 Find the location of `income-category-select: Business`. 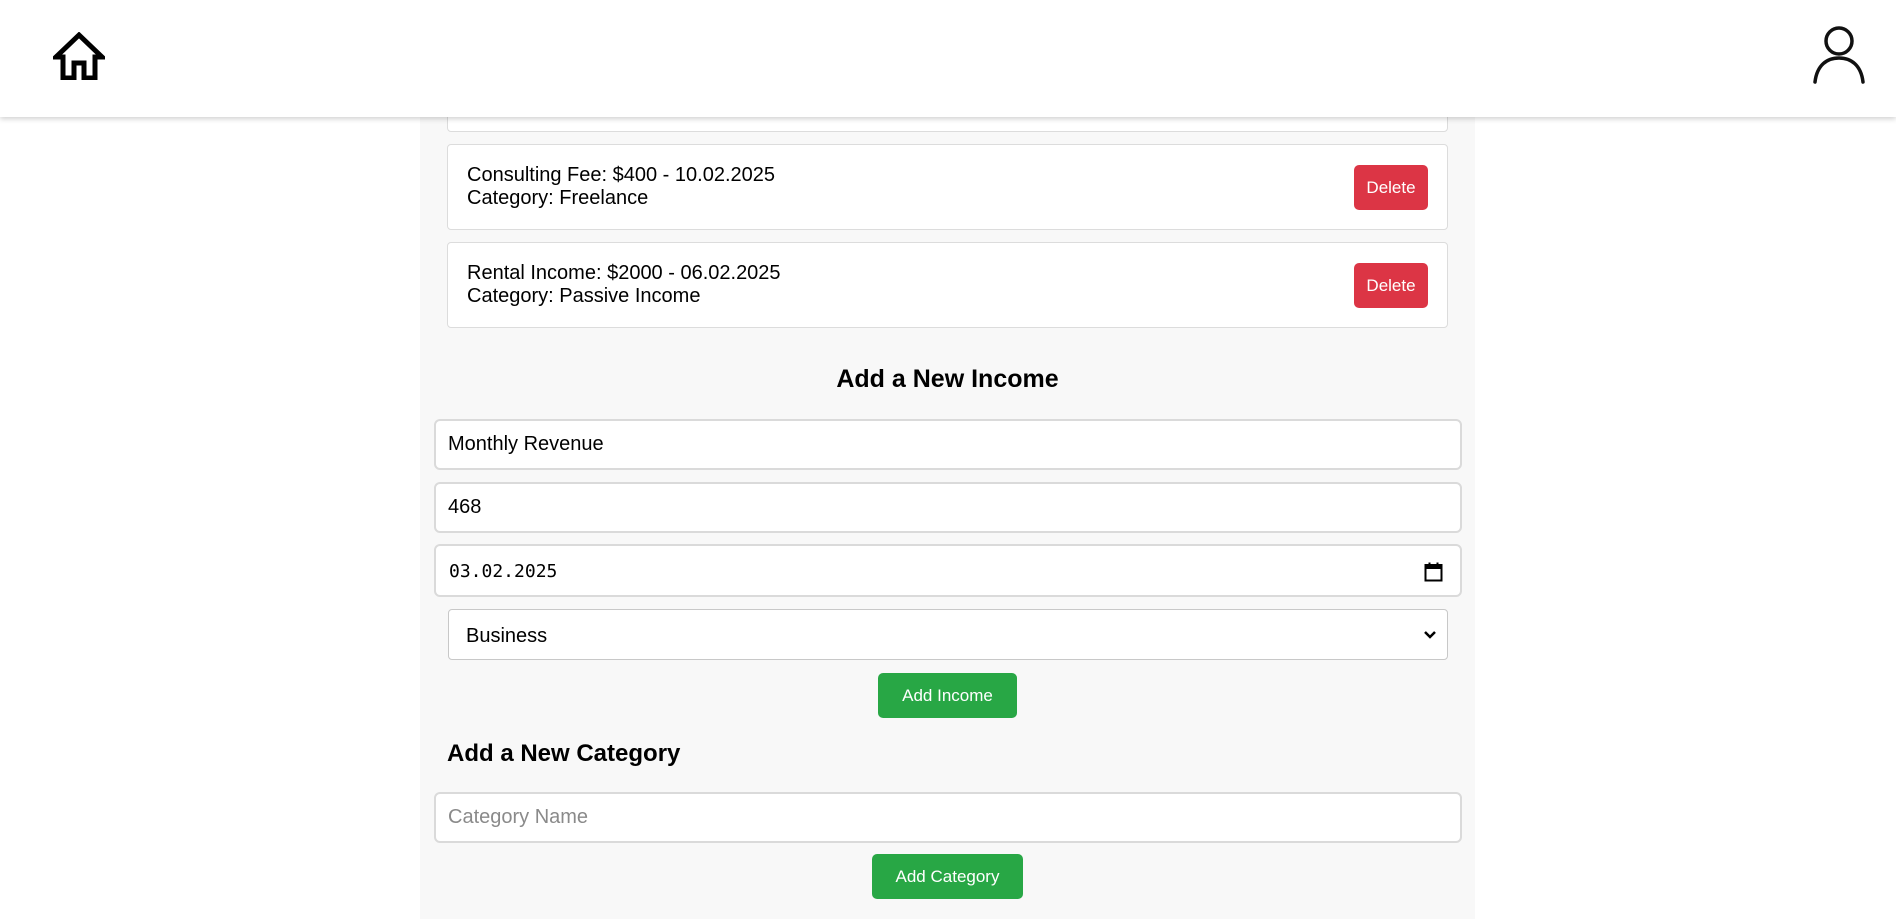

income-category-select: Business is located at coordinates (948, 634).